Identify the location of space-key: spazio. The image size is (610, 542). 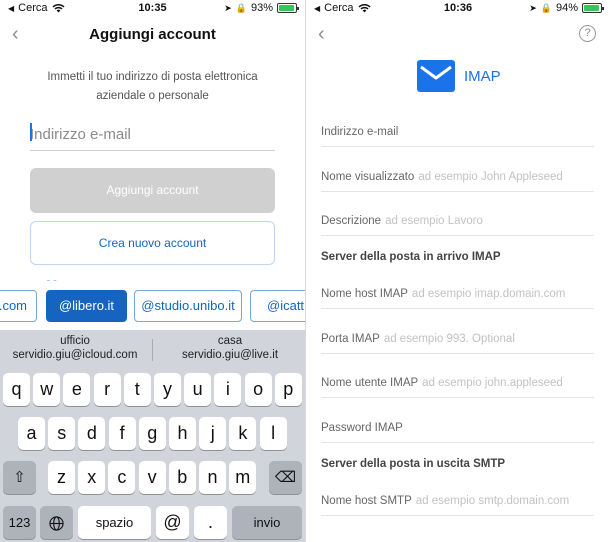
(114, 522).